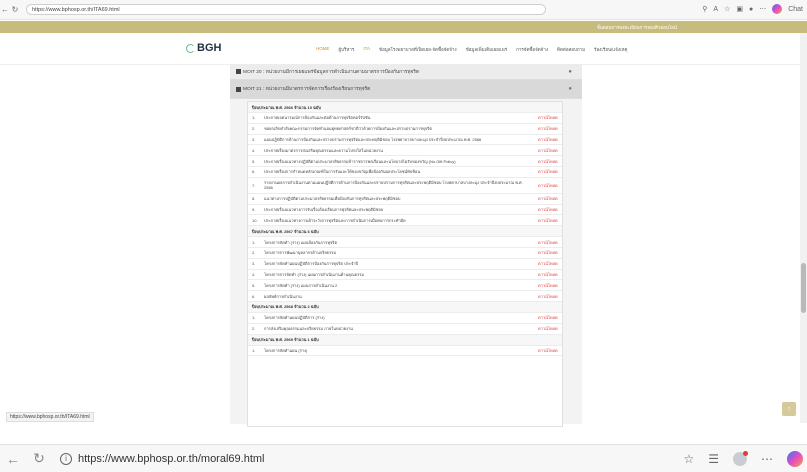 The image size is (807, 472). What do you see at coordinates (637, 27) in the screenshot?
I see `announcement-link: ขั้นตอนการลงทะเบียนการจองคิวออนไลน์` at bounding box center [637, 27].